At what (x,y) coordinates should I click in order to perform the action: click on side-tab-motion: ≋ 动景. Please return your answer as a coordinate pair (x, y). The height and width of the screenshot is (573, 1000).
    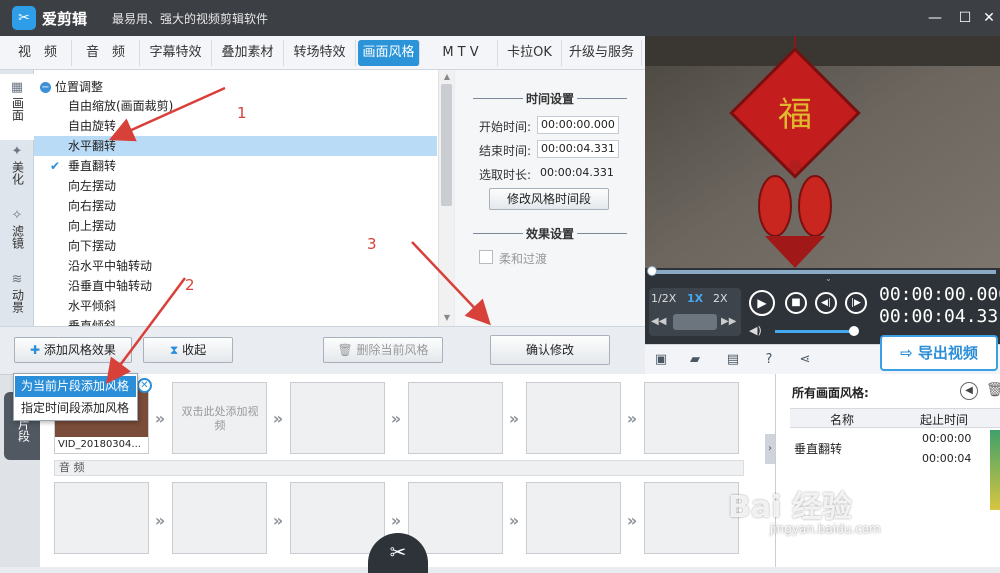
    Looking at the image, I should click on (17, 299).